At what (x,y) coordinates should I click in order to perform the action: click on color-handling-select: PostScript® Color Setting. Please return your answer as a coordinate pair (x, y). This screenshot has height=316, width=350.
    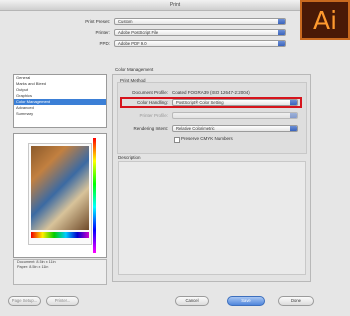
    Looking at the image, I should click on (235, 102).